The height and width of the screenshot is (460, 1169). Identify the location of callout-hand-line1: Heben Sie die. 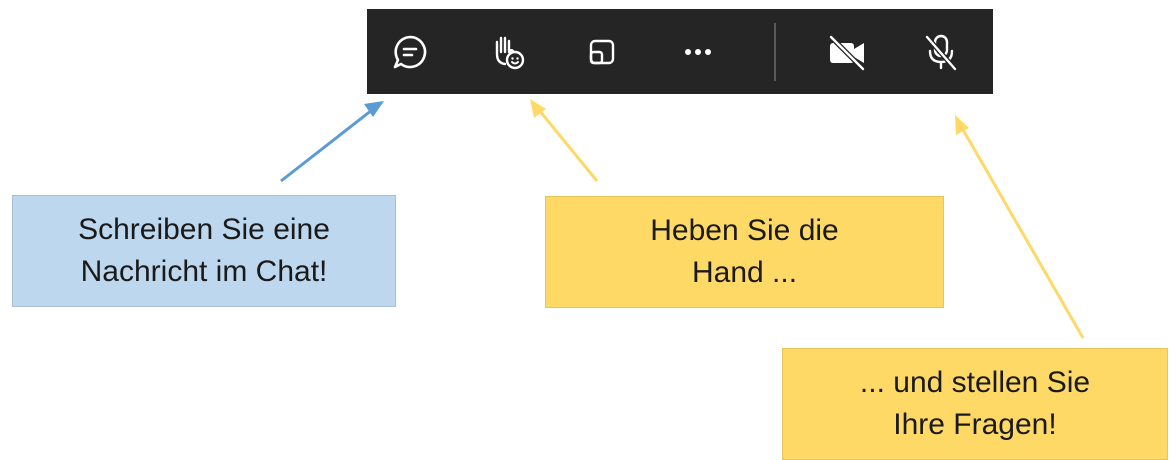
(744, 230).